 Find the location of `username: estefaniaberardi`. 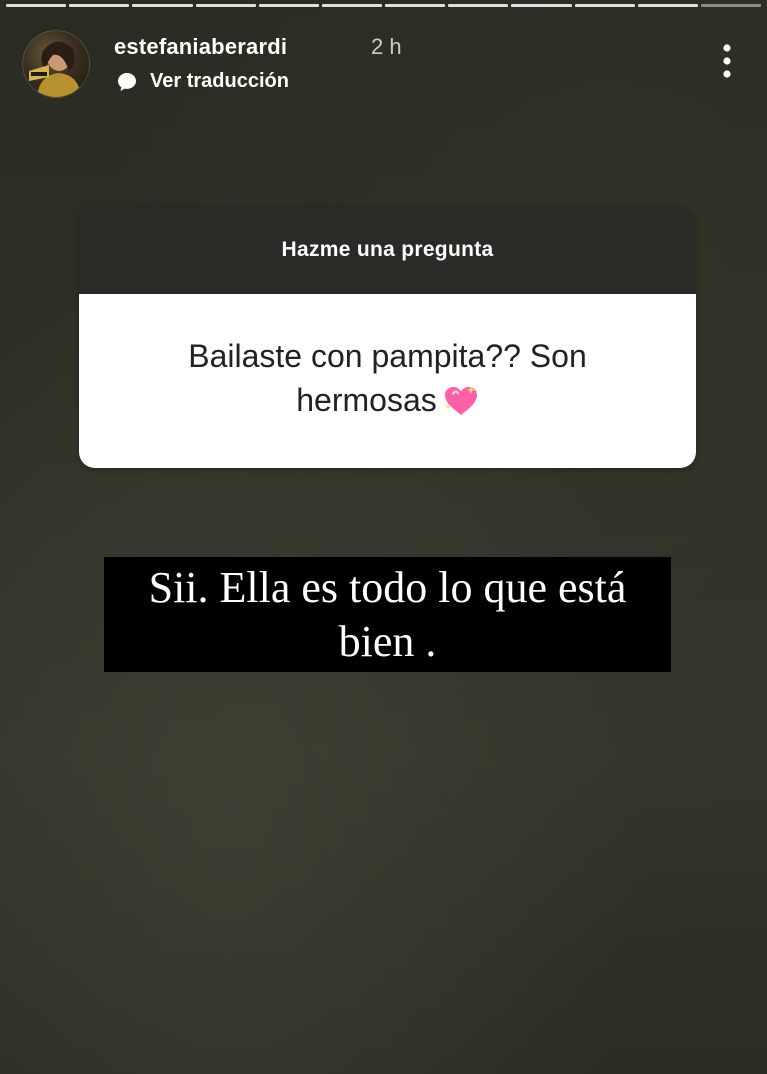

username: estefaniaberardi is located at coordinates (200, 47).